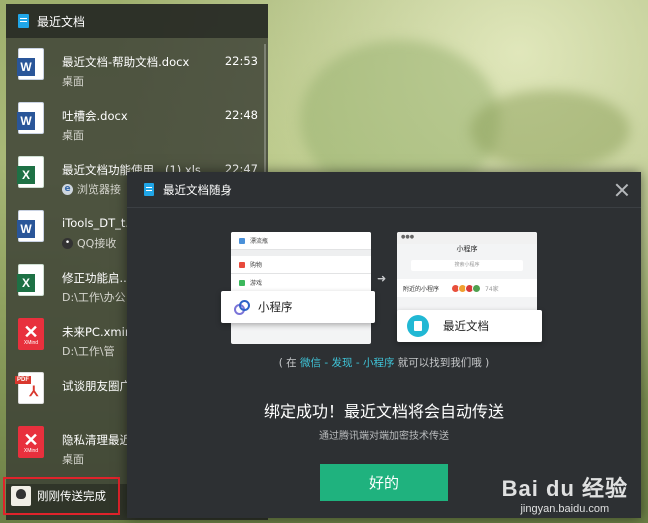  I want to click on hint-prefix: ( 在, so click(289, 363).